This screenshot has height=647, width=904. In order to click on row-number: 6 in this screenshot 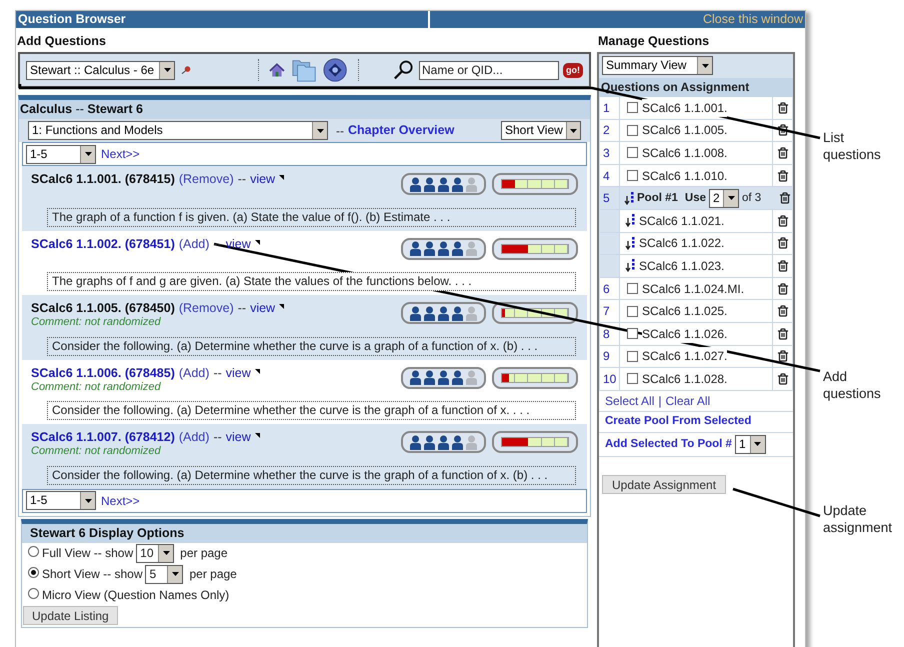, I will do `click(610, 289)`.